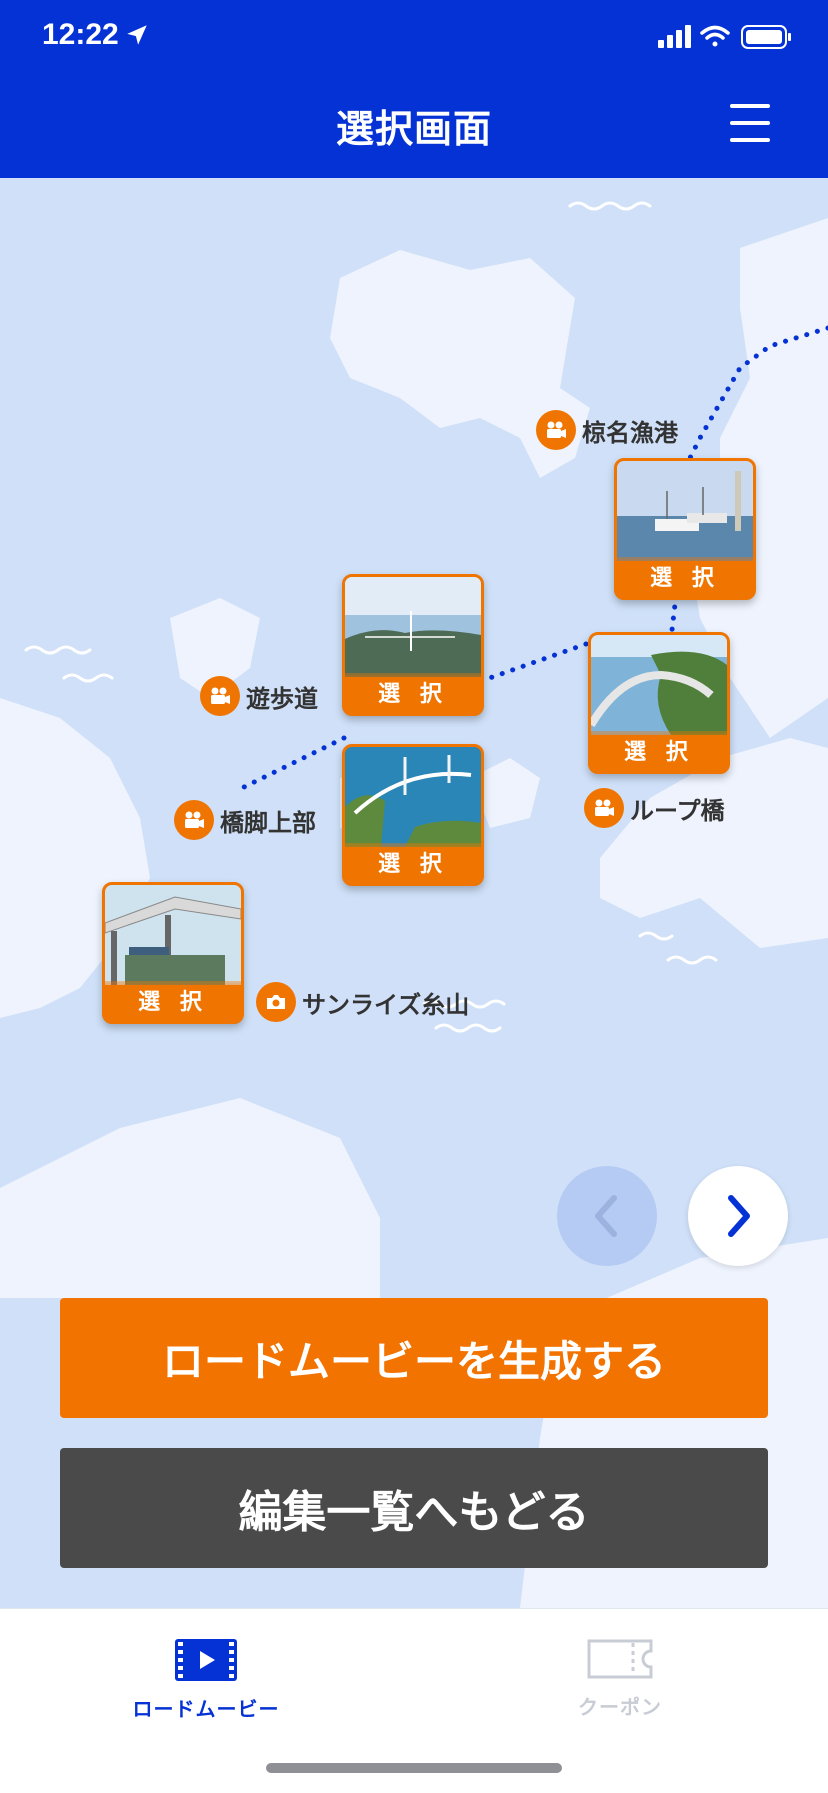 Image resolution: width=828 pixels, height=1793 pixels. I want to click on tab-label: ロードムービー, so click(206, 1709).